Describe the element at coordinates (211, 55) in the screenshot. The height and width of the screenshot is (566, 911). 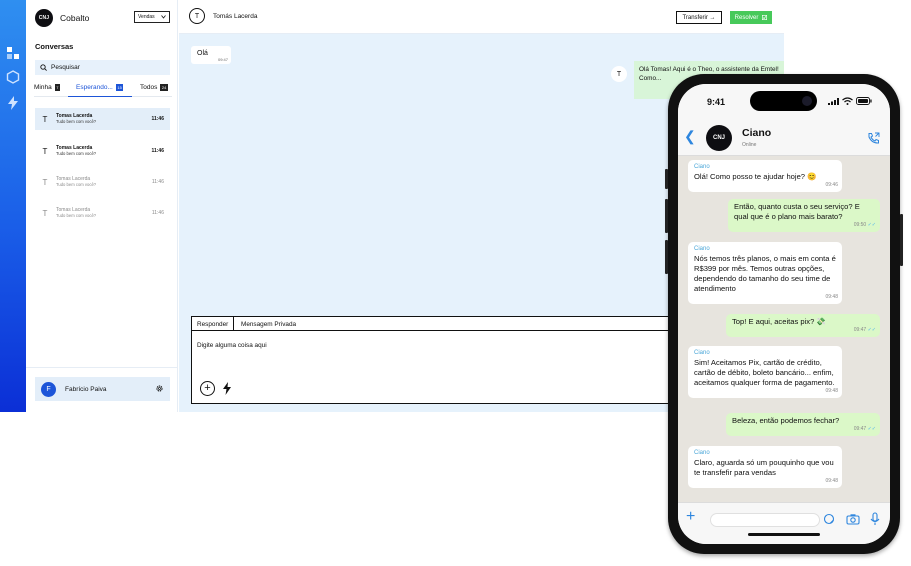
I see `incoming-message: Olá 09:47` at that location.